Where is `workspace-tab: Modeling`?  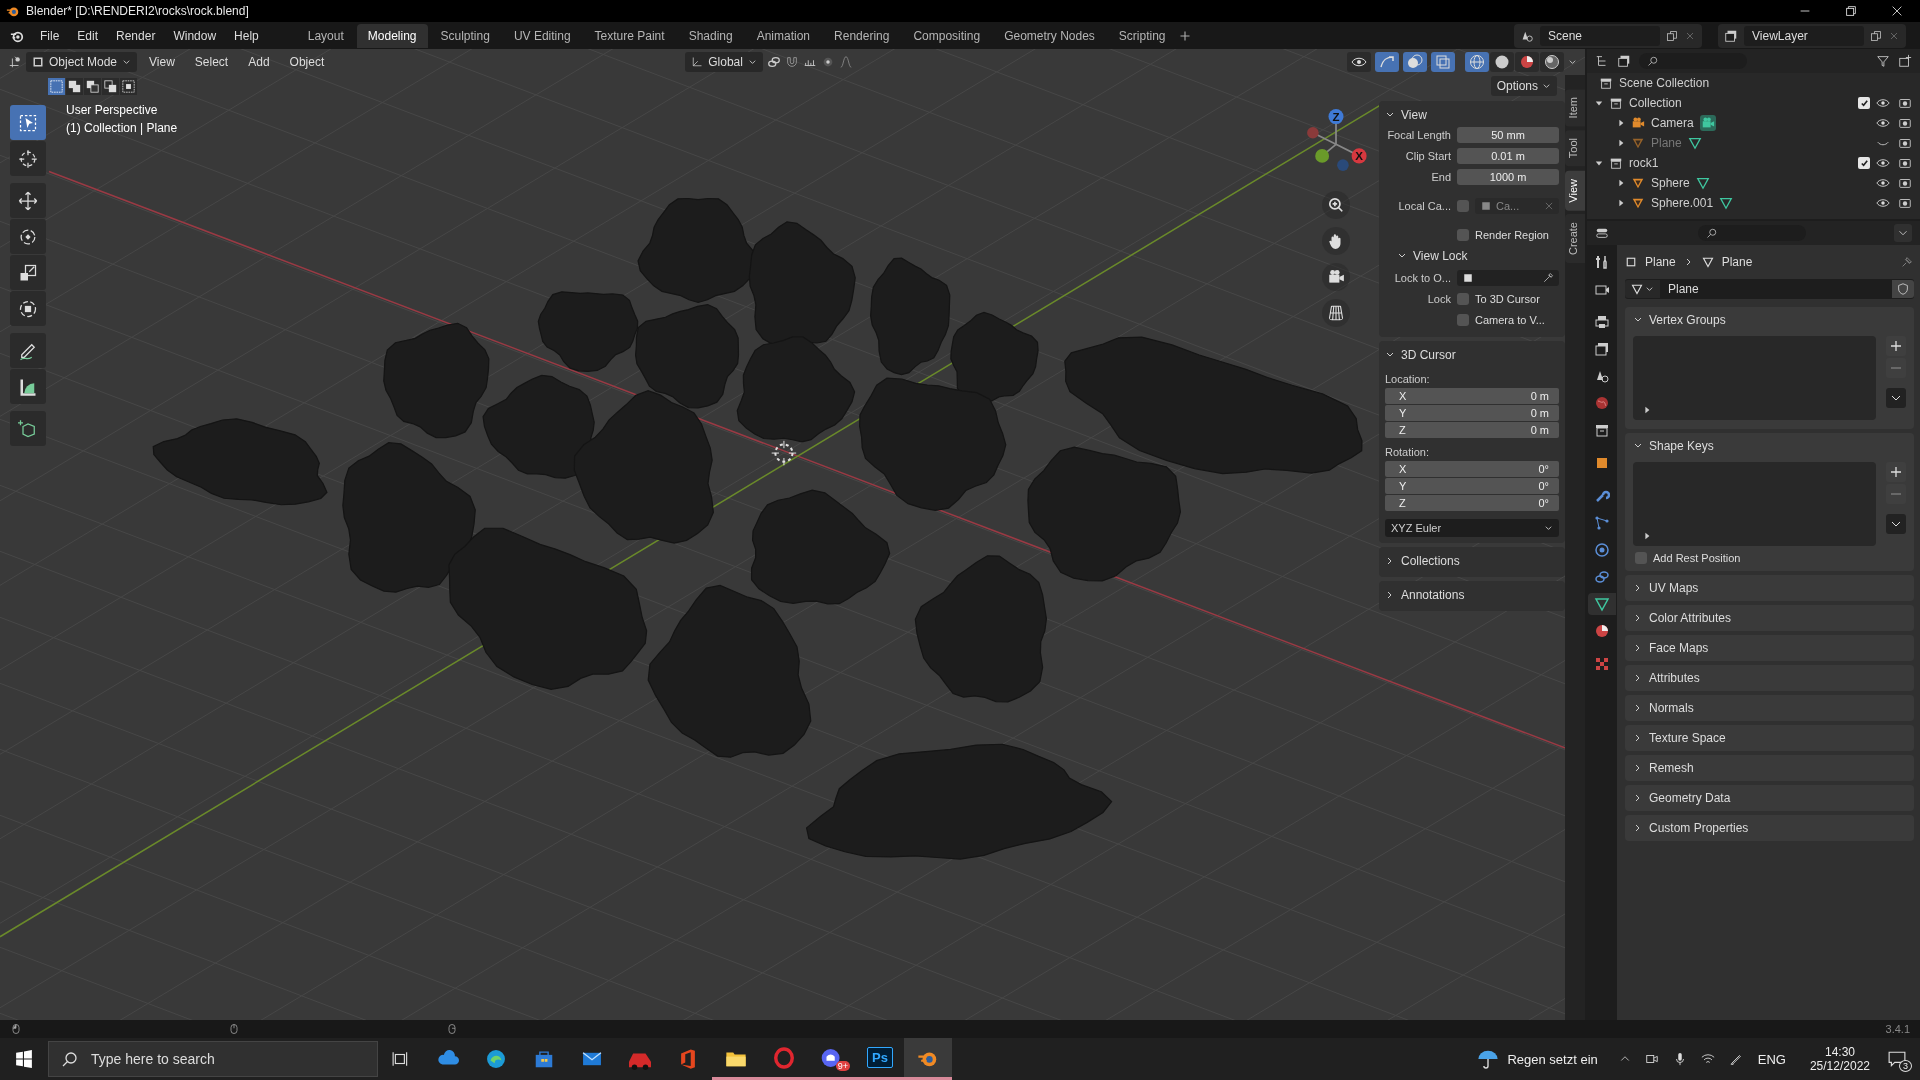 workspace-tab: Modeling is located at coordinates (392, 35).